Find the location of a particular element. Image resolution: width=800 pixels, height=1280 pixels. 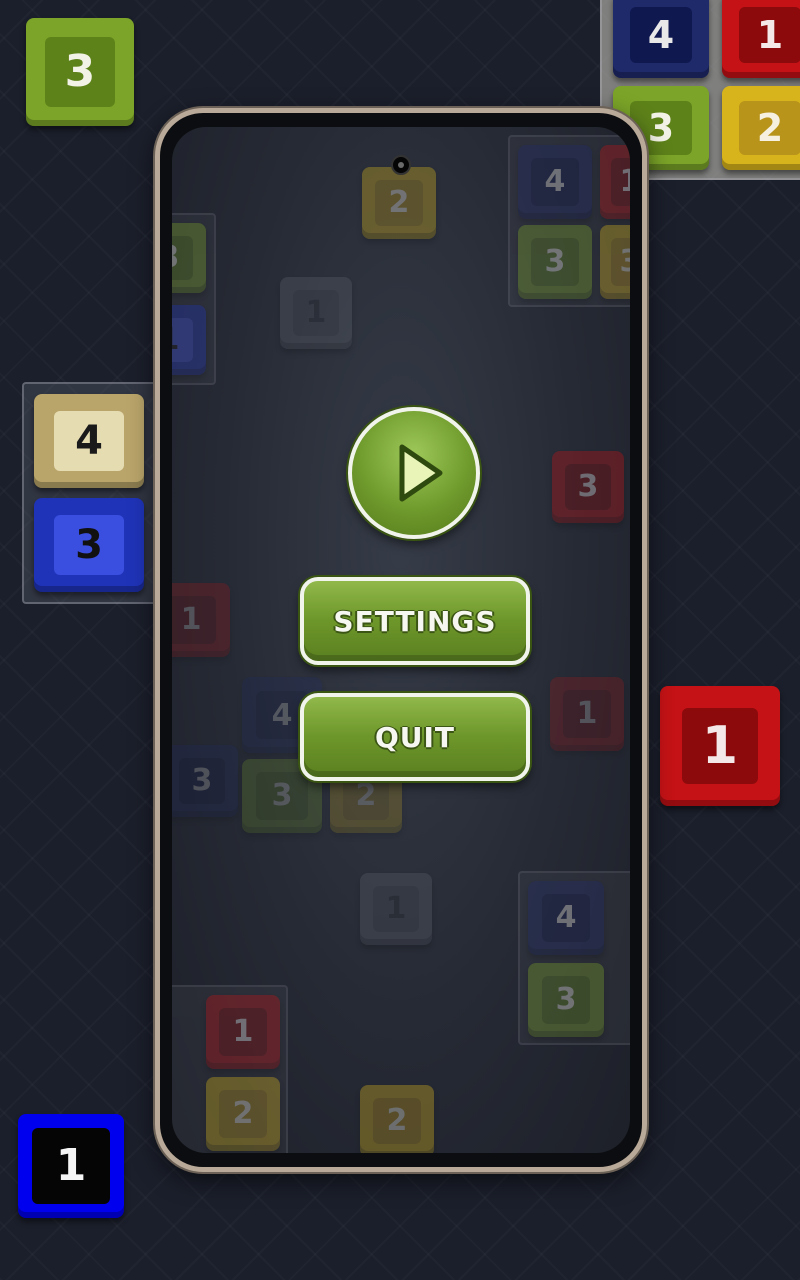

play-button is located at coordinates (414, 473).